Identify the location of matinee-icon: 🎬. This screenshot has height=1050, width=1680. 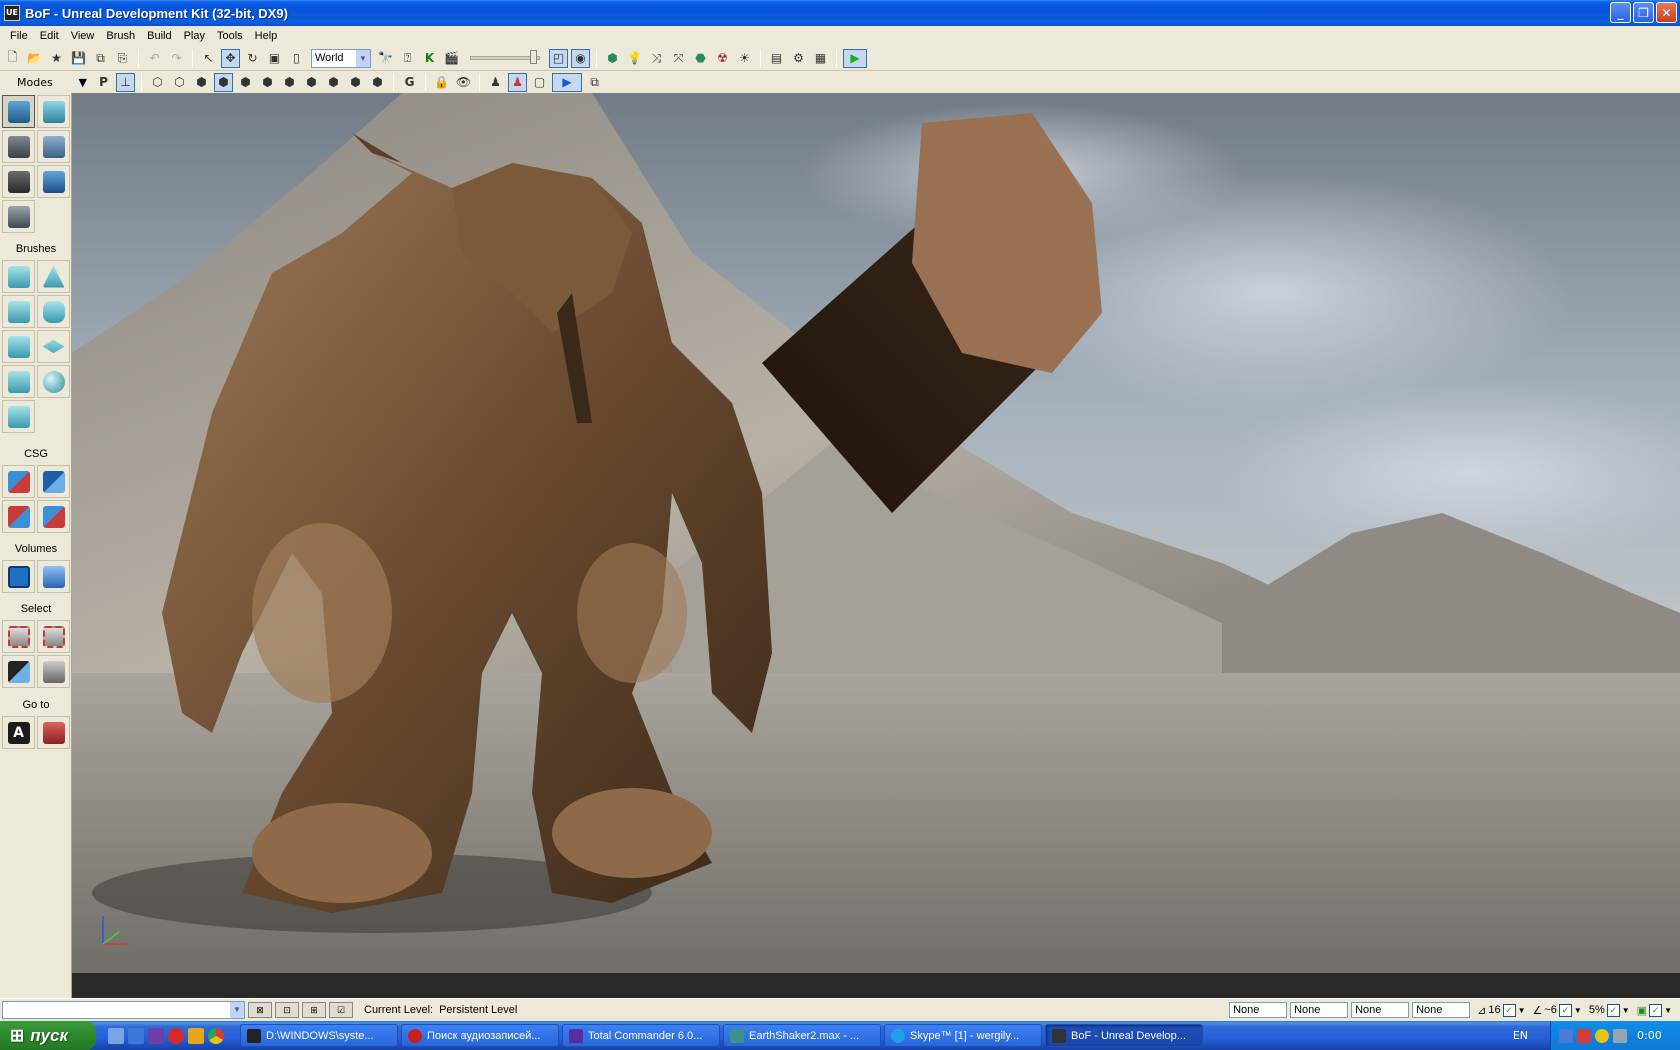
(451, 58).